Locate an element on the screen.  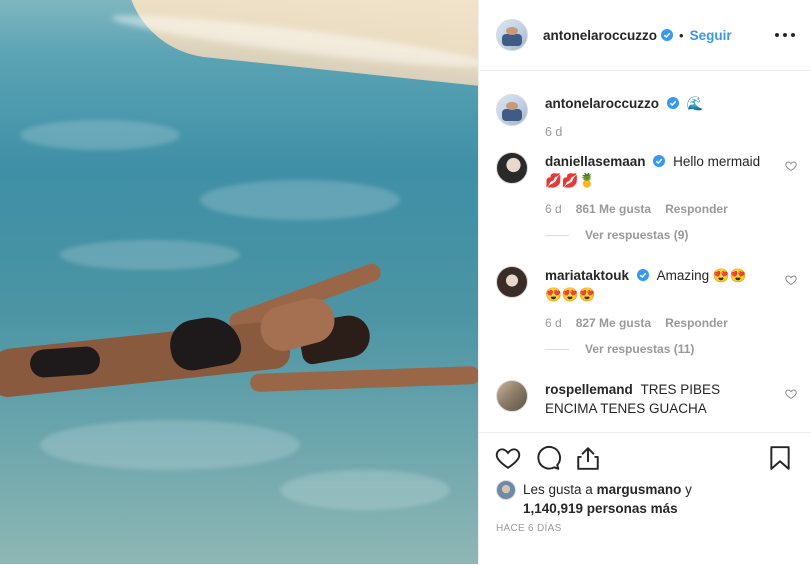
comment-text: mariataktouk Amazing 😍😍 😍😍😍 is located at coordinates (660, 285).